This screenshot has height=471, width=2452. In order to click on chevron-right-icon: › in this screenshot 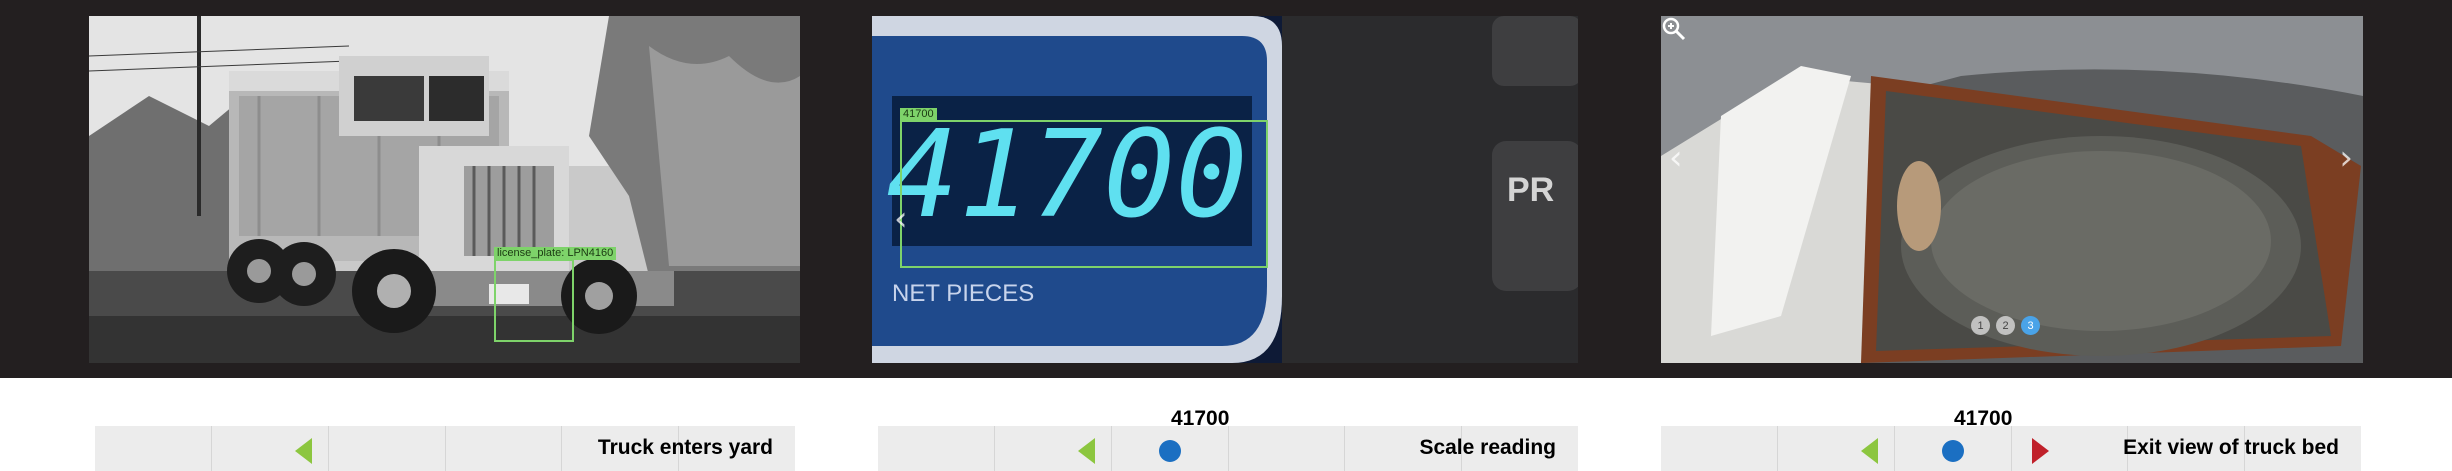, I will do `click(2346, 158)`.